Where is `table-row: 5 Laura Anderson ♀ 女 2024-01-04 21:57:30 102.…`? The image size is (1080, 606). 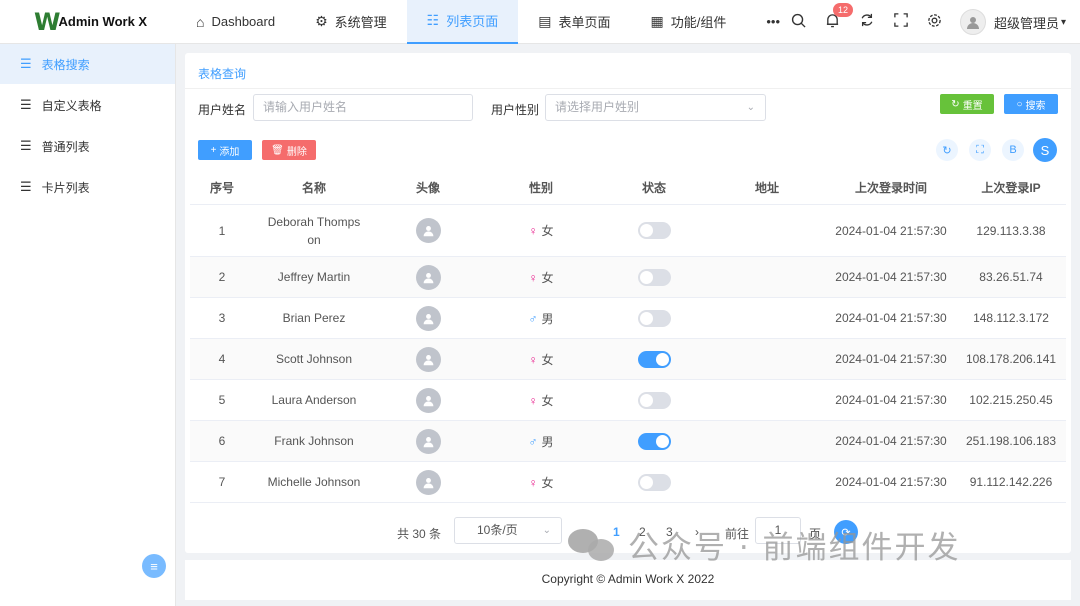 table-row: 5 Laura Anderson ♀ 女 2024-01-04 21:57:30 102.… is located at coordinates (628, 400).